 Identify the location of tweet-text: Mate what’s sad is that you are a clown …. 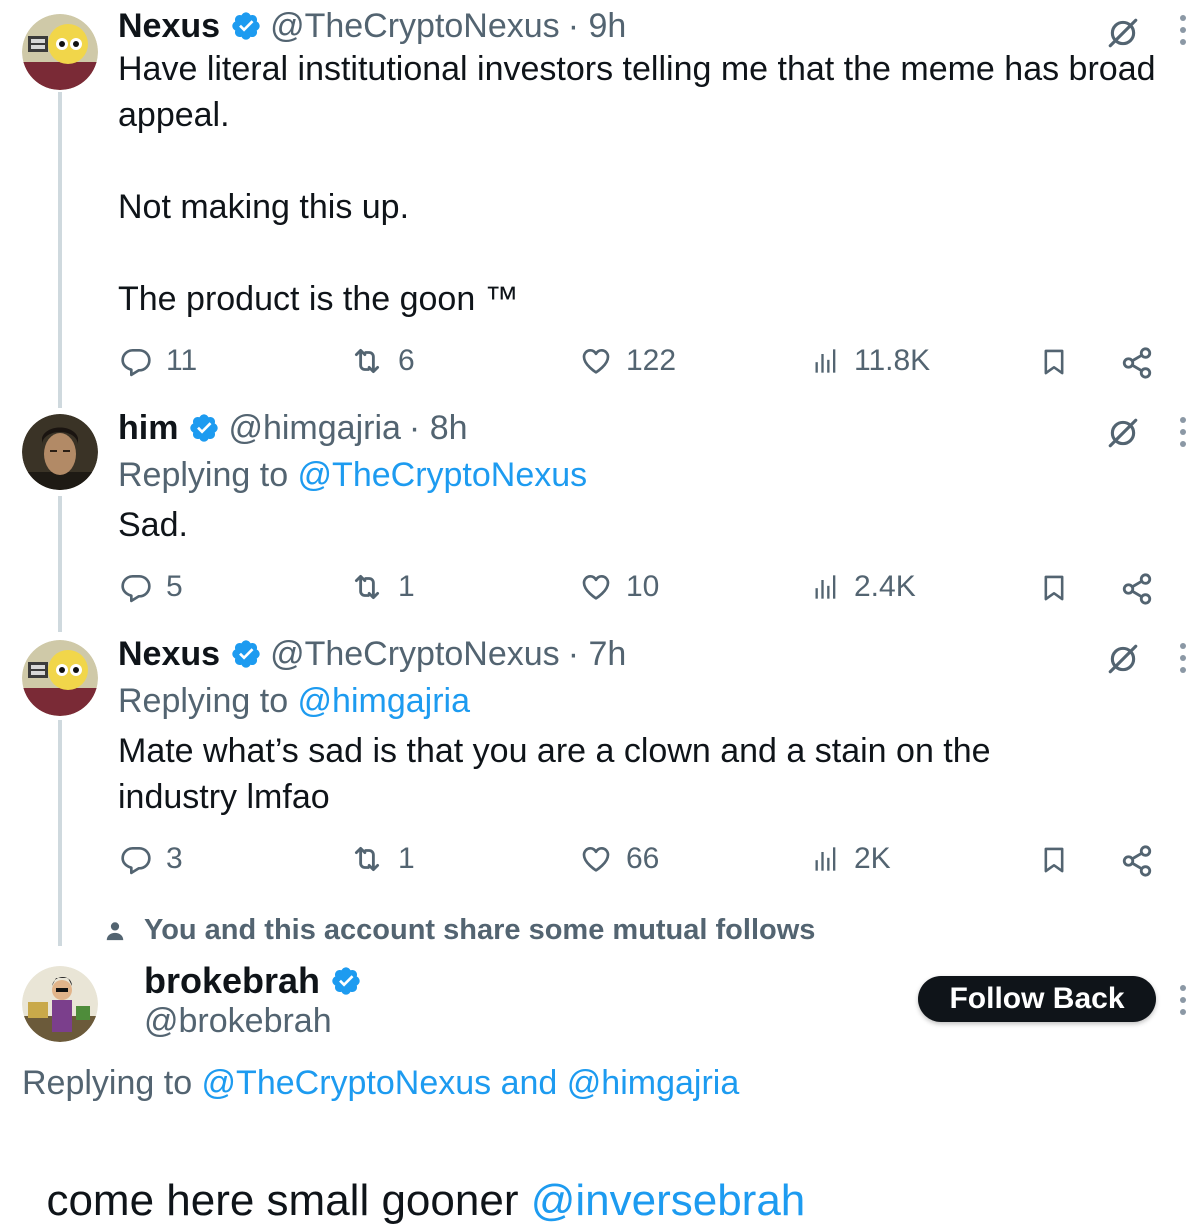
(559, 774).